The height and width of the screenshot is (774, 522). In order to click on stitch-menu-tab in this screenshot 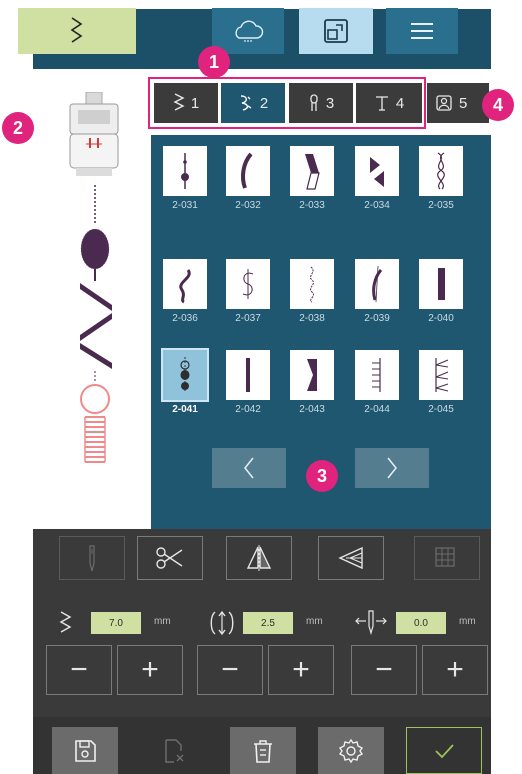, I will do `click(77, 31)`.